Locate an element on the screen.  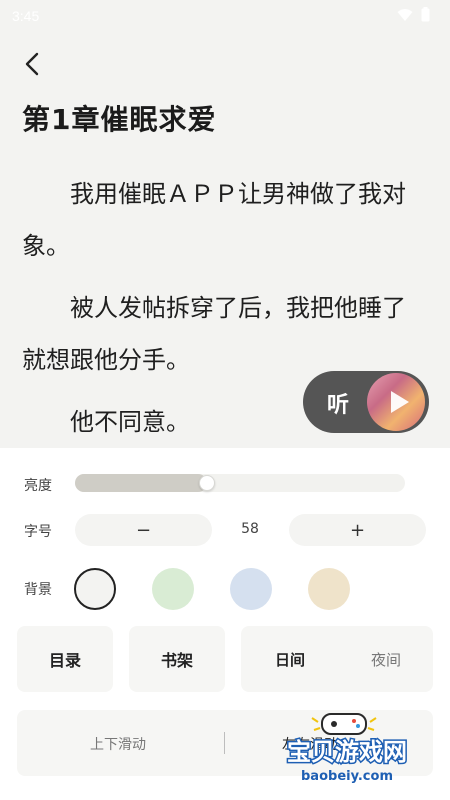
background-swatch-white is located at coordinates (95, 589).